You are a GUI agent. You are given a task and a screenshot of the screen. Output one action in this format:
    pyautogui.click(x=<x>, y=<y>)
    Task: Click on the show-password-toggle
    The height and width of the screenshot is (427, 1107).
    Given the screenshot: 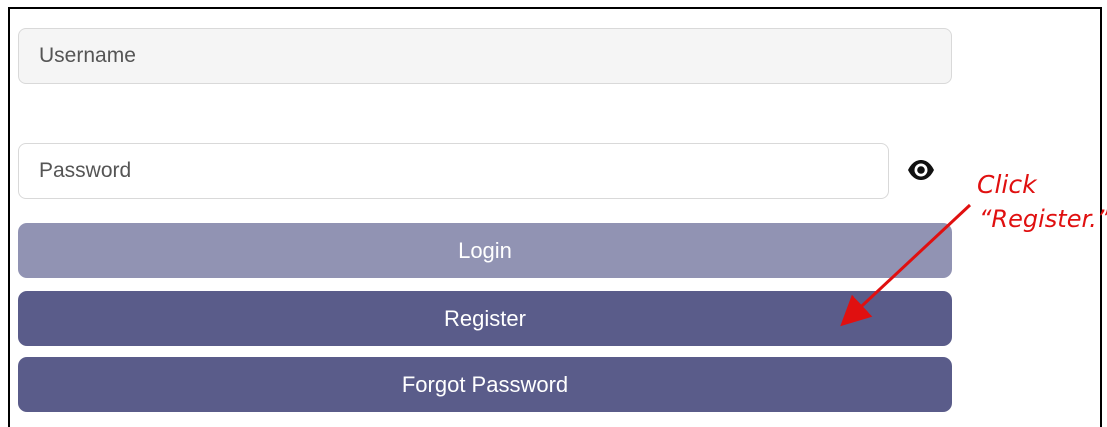 What is the action you would take?
    pyautogui.click(x=921, y=172)
    